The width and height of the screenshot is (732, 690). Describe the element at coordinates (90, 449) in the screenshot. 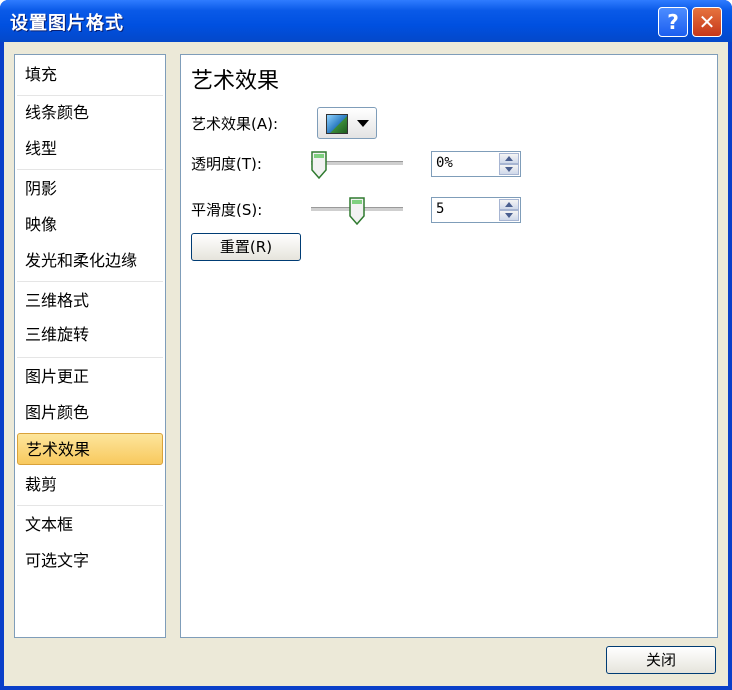

I see `nav-item-artistic-effects: 艺术效果` at that location.